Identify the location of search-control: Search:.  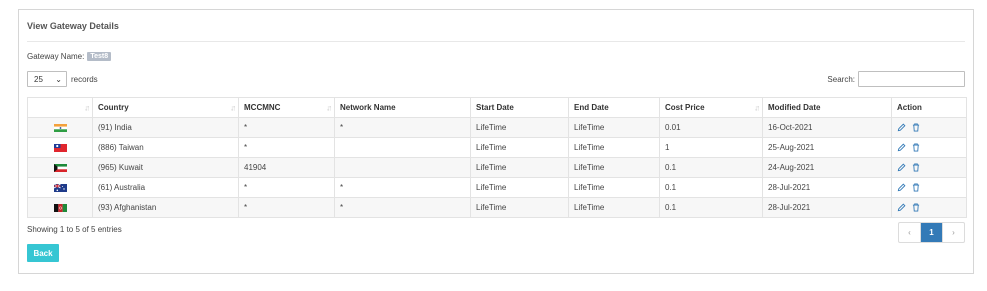
(896, 79).